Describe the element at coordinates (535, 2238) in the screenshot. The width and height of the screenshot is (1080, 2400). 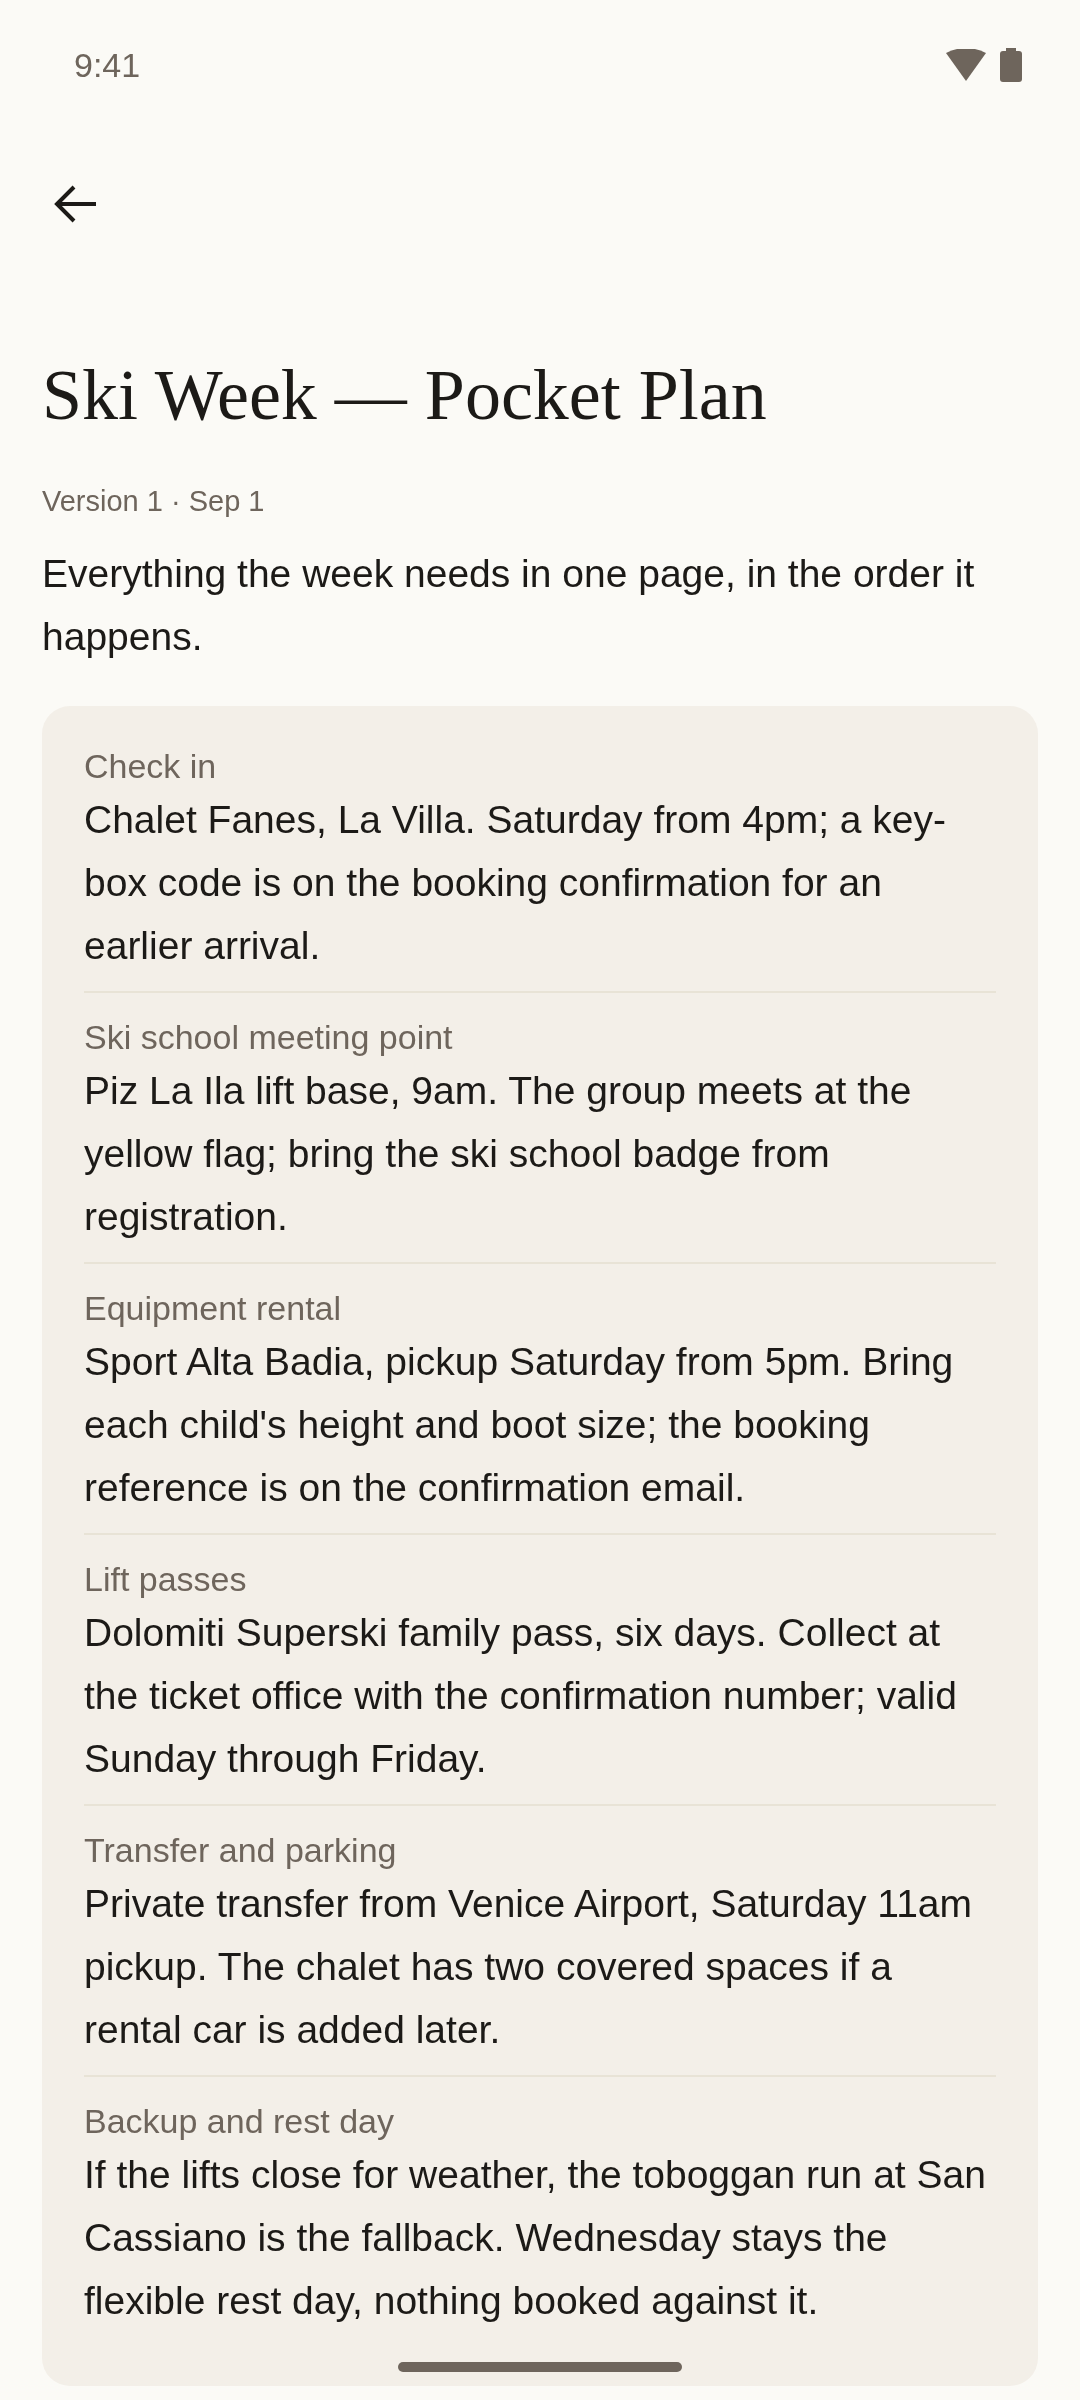
I see `section-text: If the lifts close for weather, the toboggan run at San Cassiano is the fallback. Wednesday stays the flexible rest day, nothing booked against it.` at that location.